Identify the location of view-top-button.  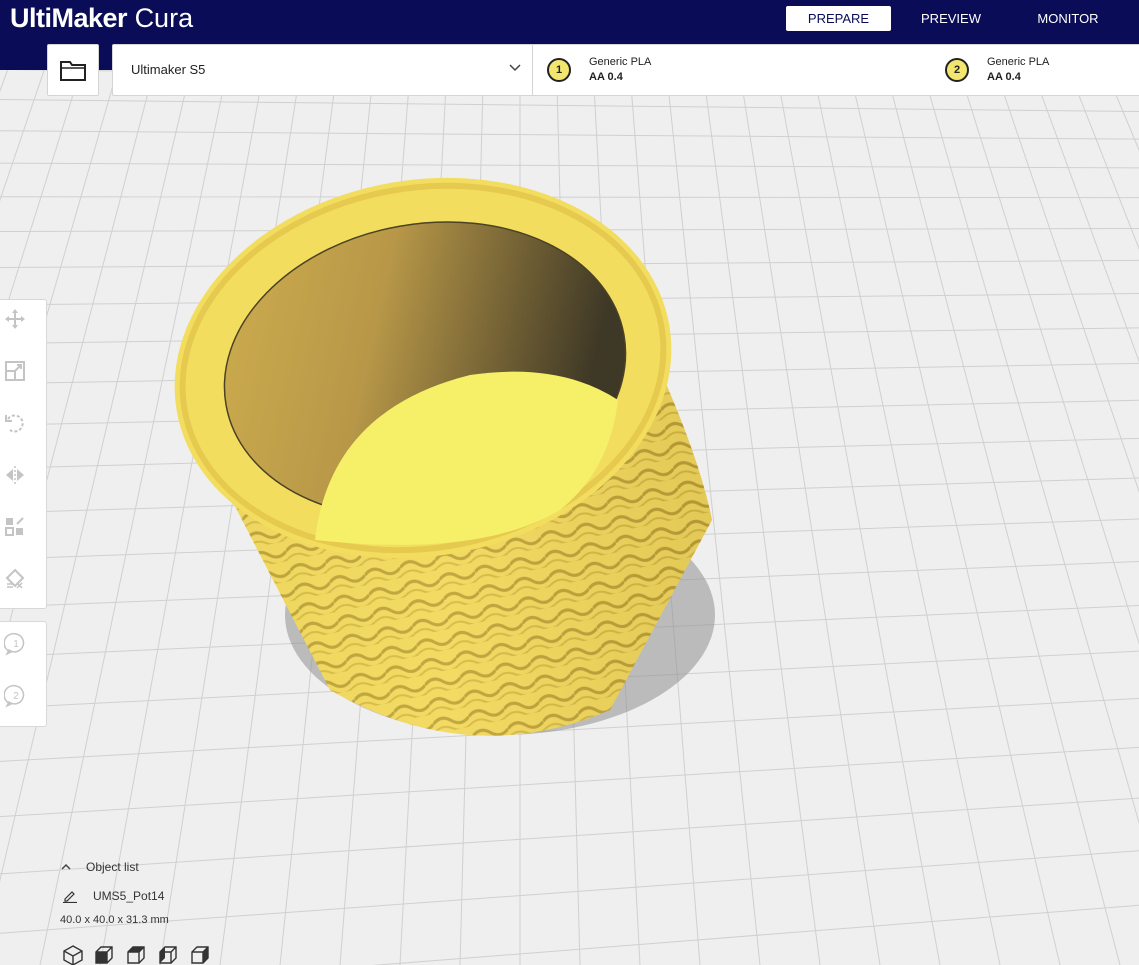
(136, 954).